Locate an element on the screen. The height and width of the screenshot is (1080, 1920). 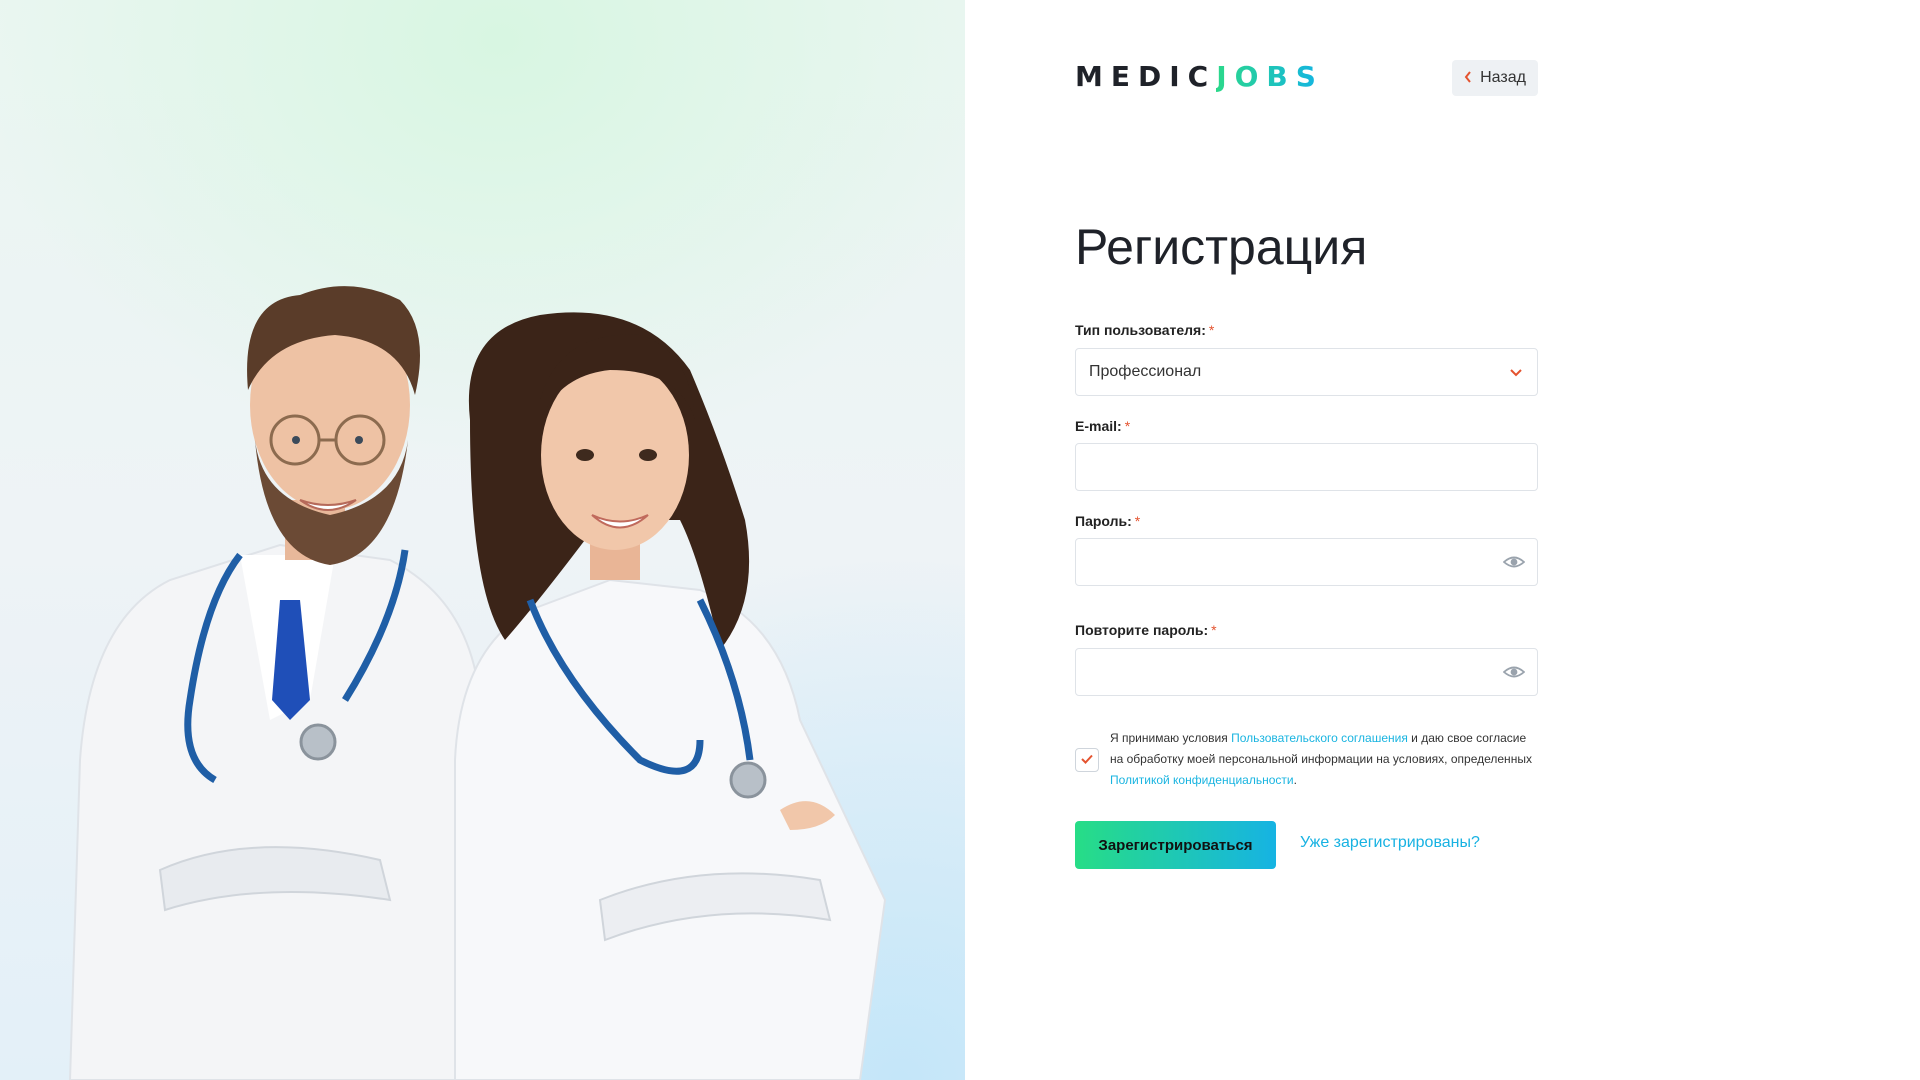
register-button: Зарегистрироваться is located at coordinates (1175, 845).